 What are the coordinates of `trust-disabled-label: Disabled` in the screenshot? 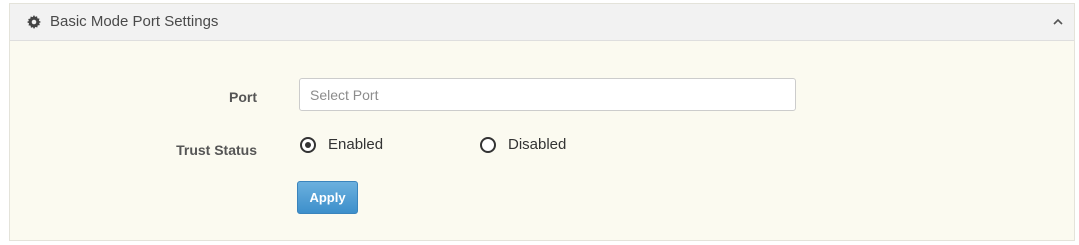 It's located at (537, 144).